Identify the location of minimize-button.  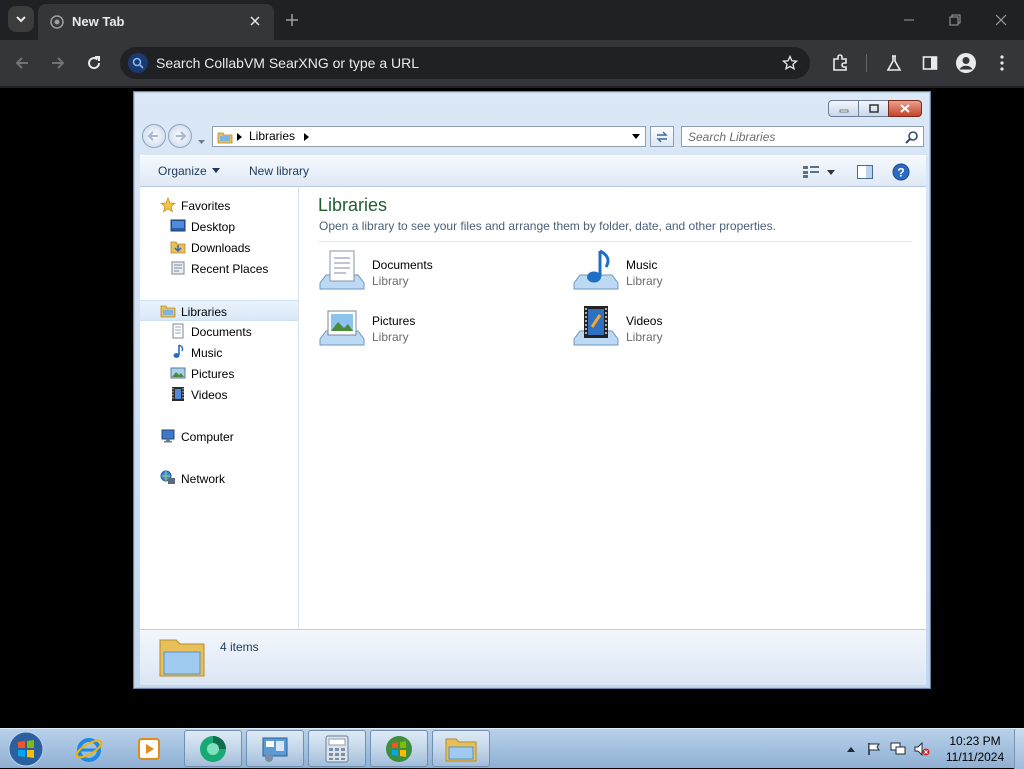
(909, 20).